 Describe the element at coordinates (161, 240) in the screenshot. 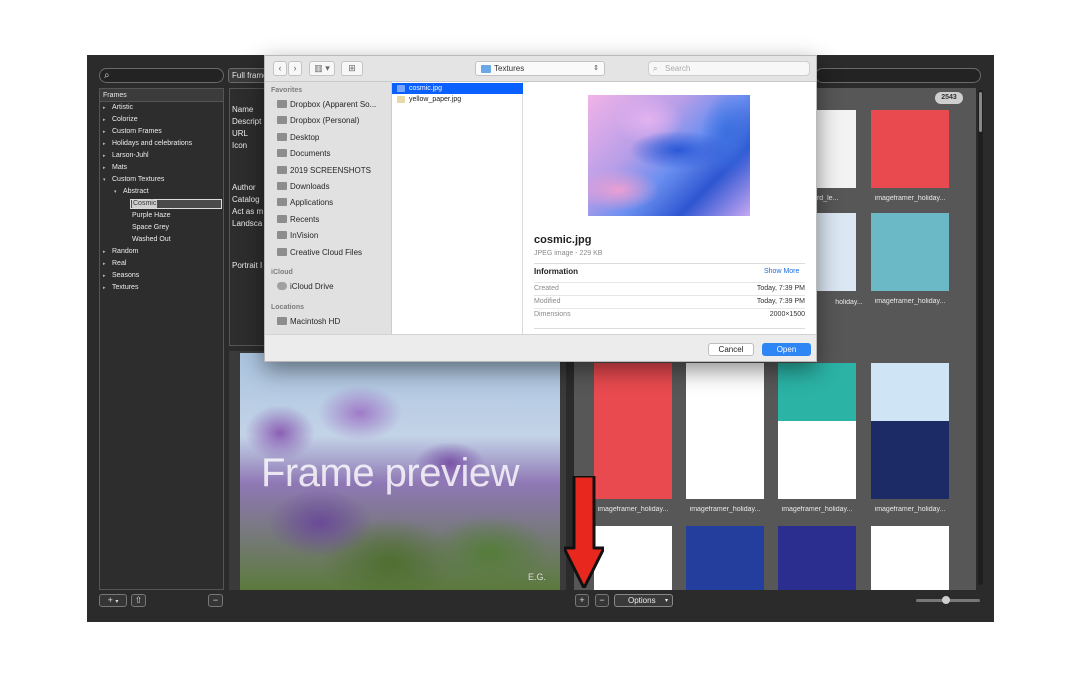

I see `tree-item-washed-out: Washed Out` at that location.